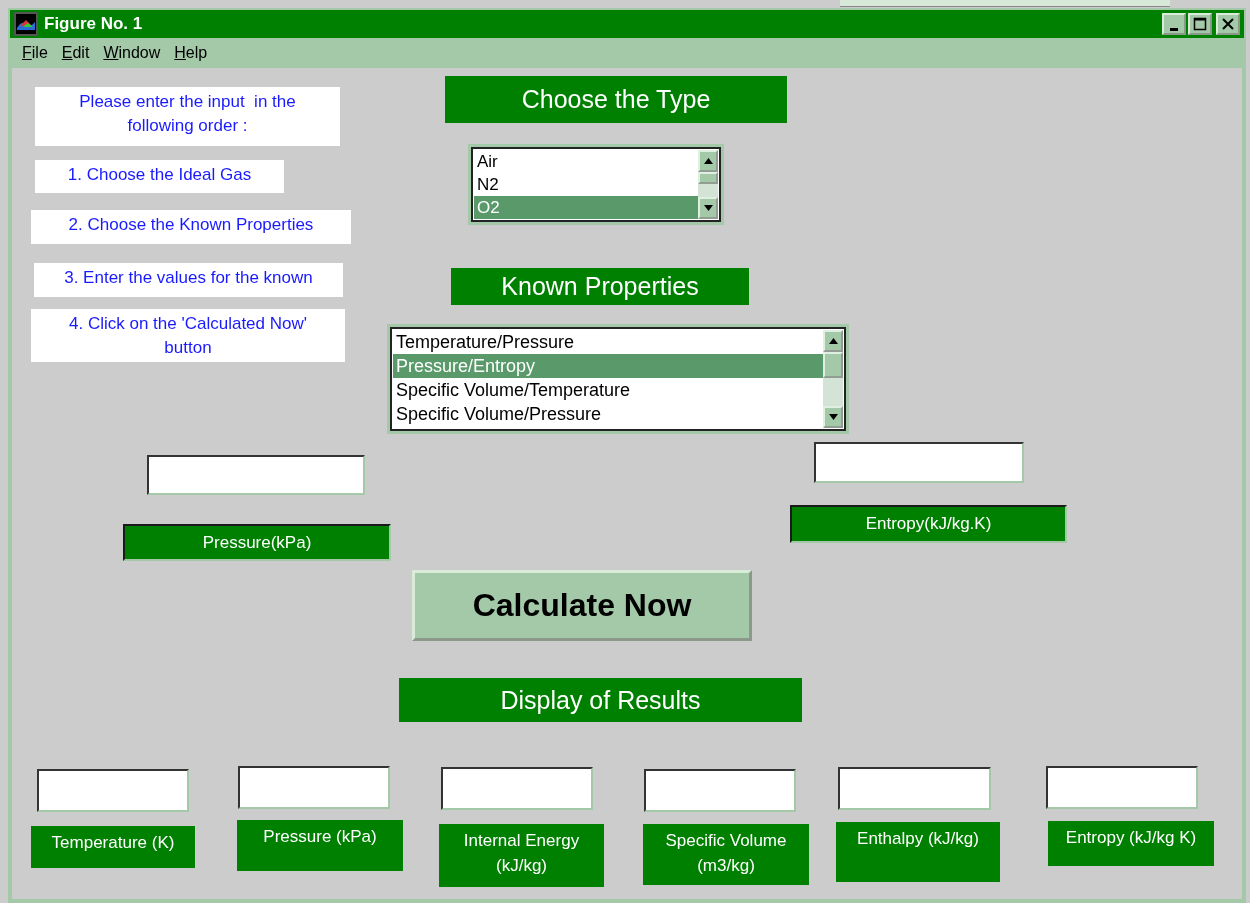  I want to click on close-button, so click(1228, 24).